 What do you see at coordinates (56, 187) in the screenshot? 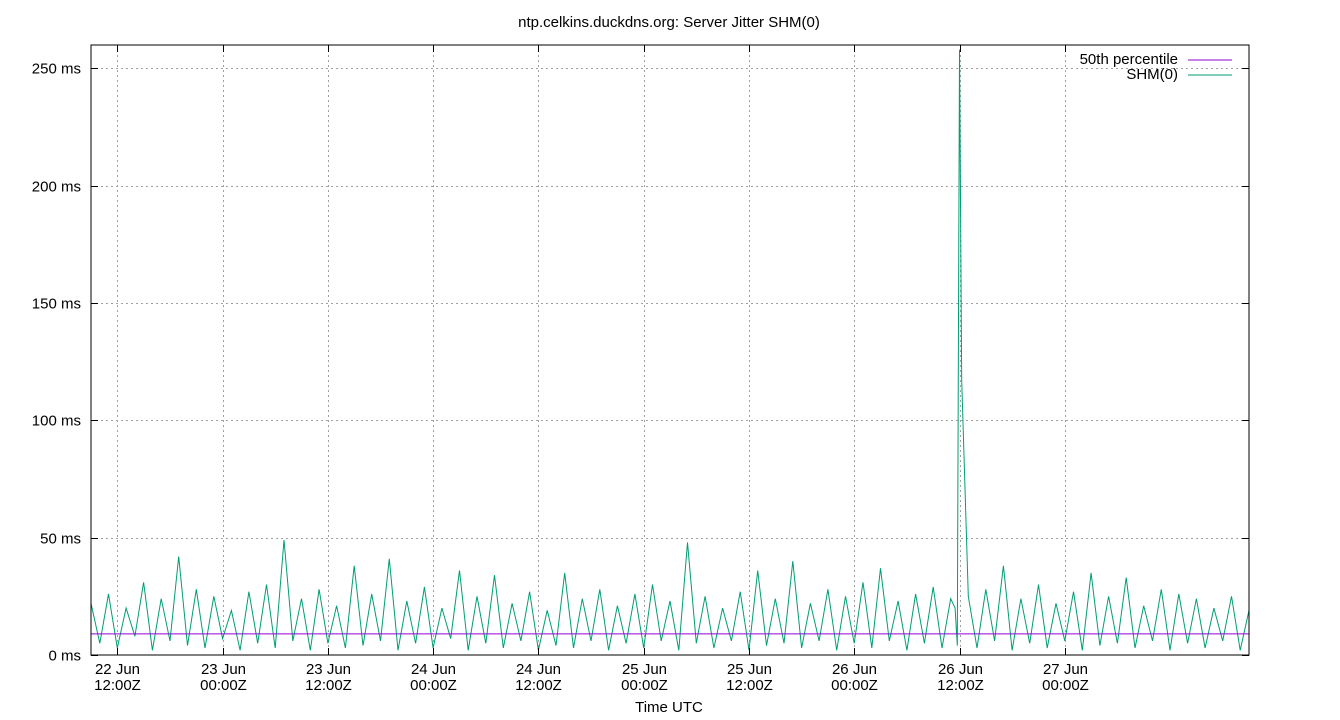
I see `y-tick-label: 200 ms` at bounding box center [56, 187].